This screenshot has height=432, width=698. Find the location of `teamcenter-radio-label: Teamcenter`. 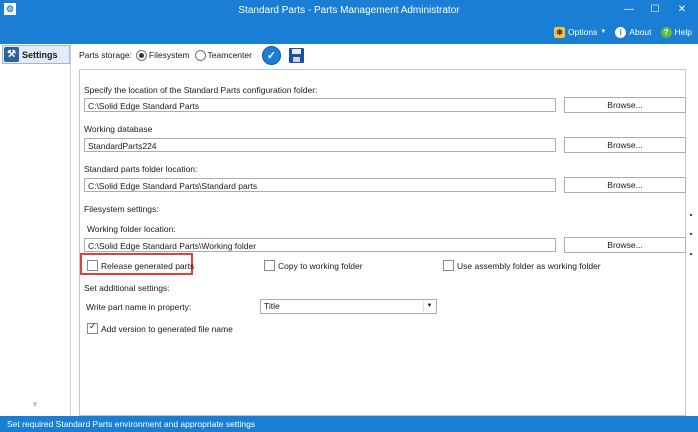

teamcenter-radio-label: Teamcenter is located at coordinates (230, 55).